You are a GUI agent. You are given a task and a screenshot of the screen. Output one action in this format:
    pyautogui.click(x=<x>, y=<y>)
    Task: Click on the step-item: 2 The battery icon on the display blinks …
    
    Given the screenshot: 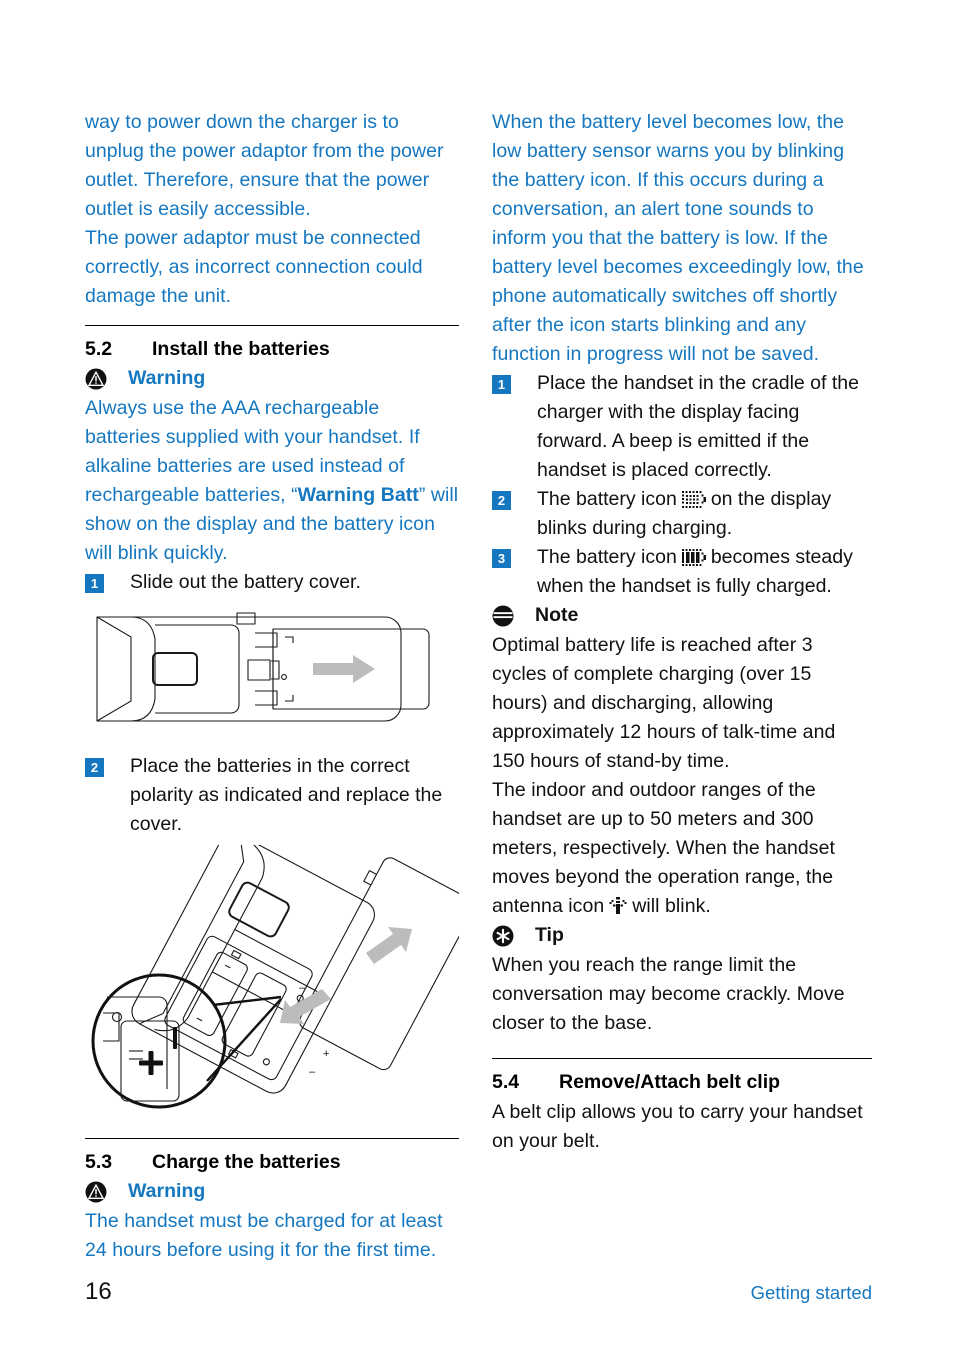 What is the action you would take?
    pyautogui.click(x=682, y=514)
    